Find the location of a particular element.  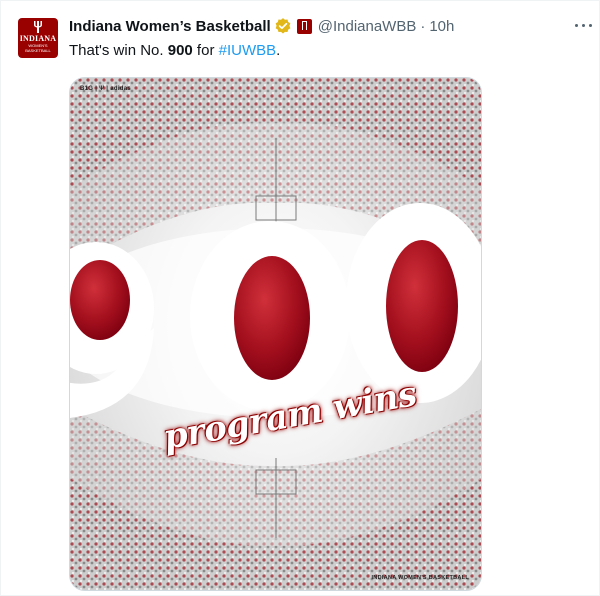

indiana-mini-logo-icon is located at coordinates (304, 26).